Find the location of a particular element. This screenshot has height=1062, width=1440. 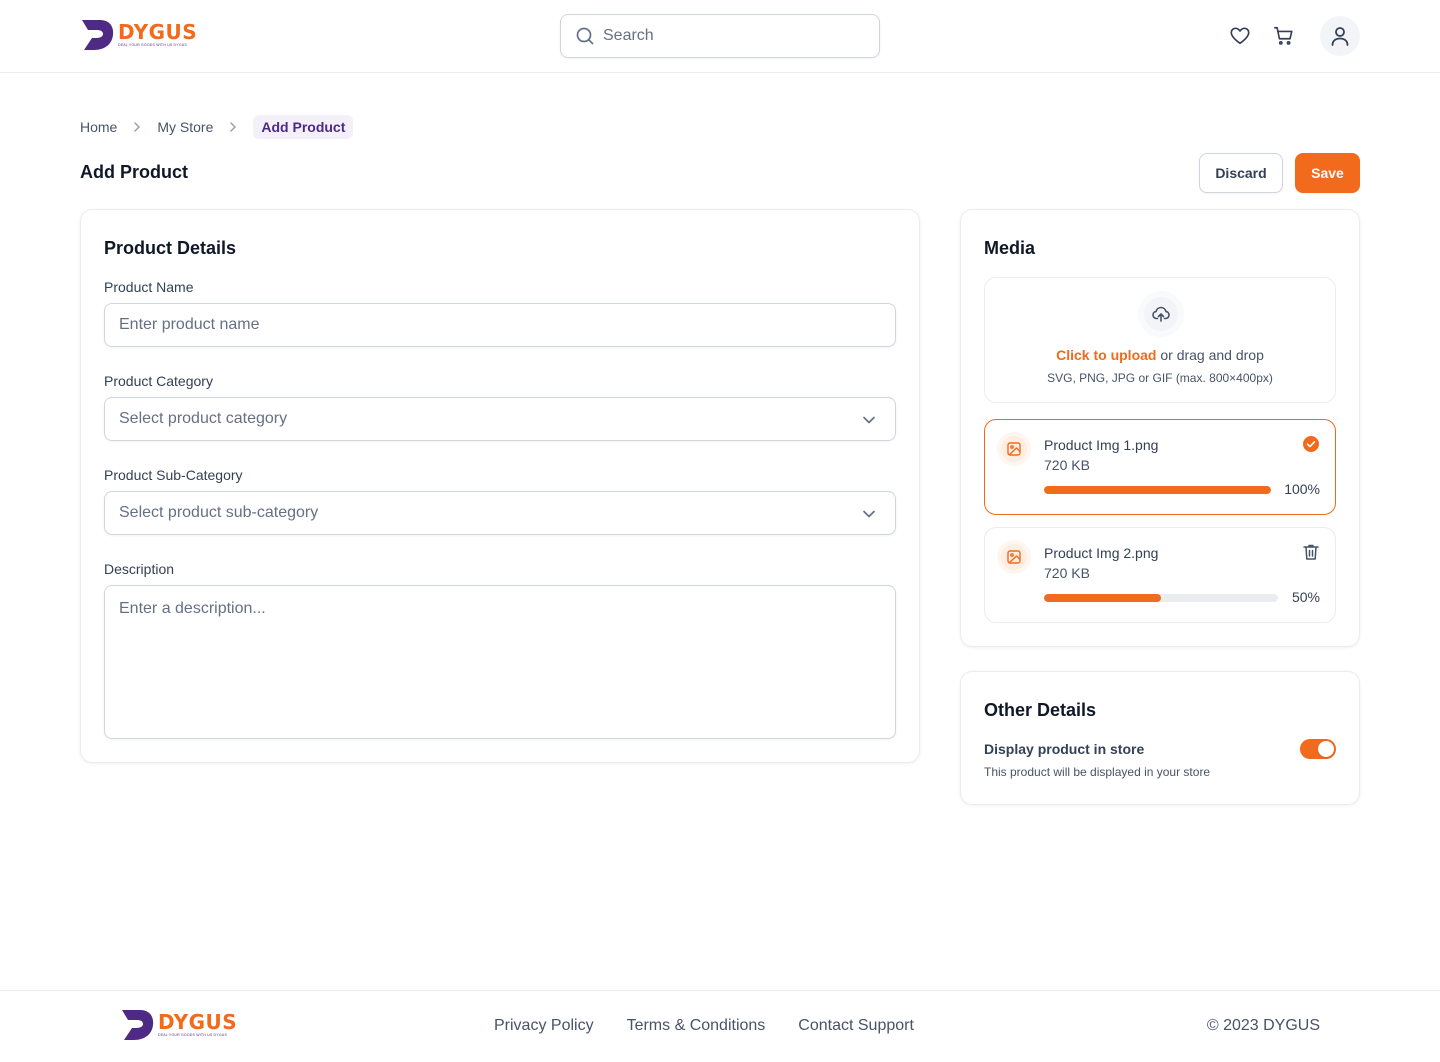

description-field is located at coordinates (500, 662).